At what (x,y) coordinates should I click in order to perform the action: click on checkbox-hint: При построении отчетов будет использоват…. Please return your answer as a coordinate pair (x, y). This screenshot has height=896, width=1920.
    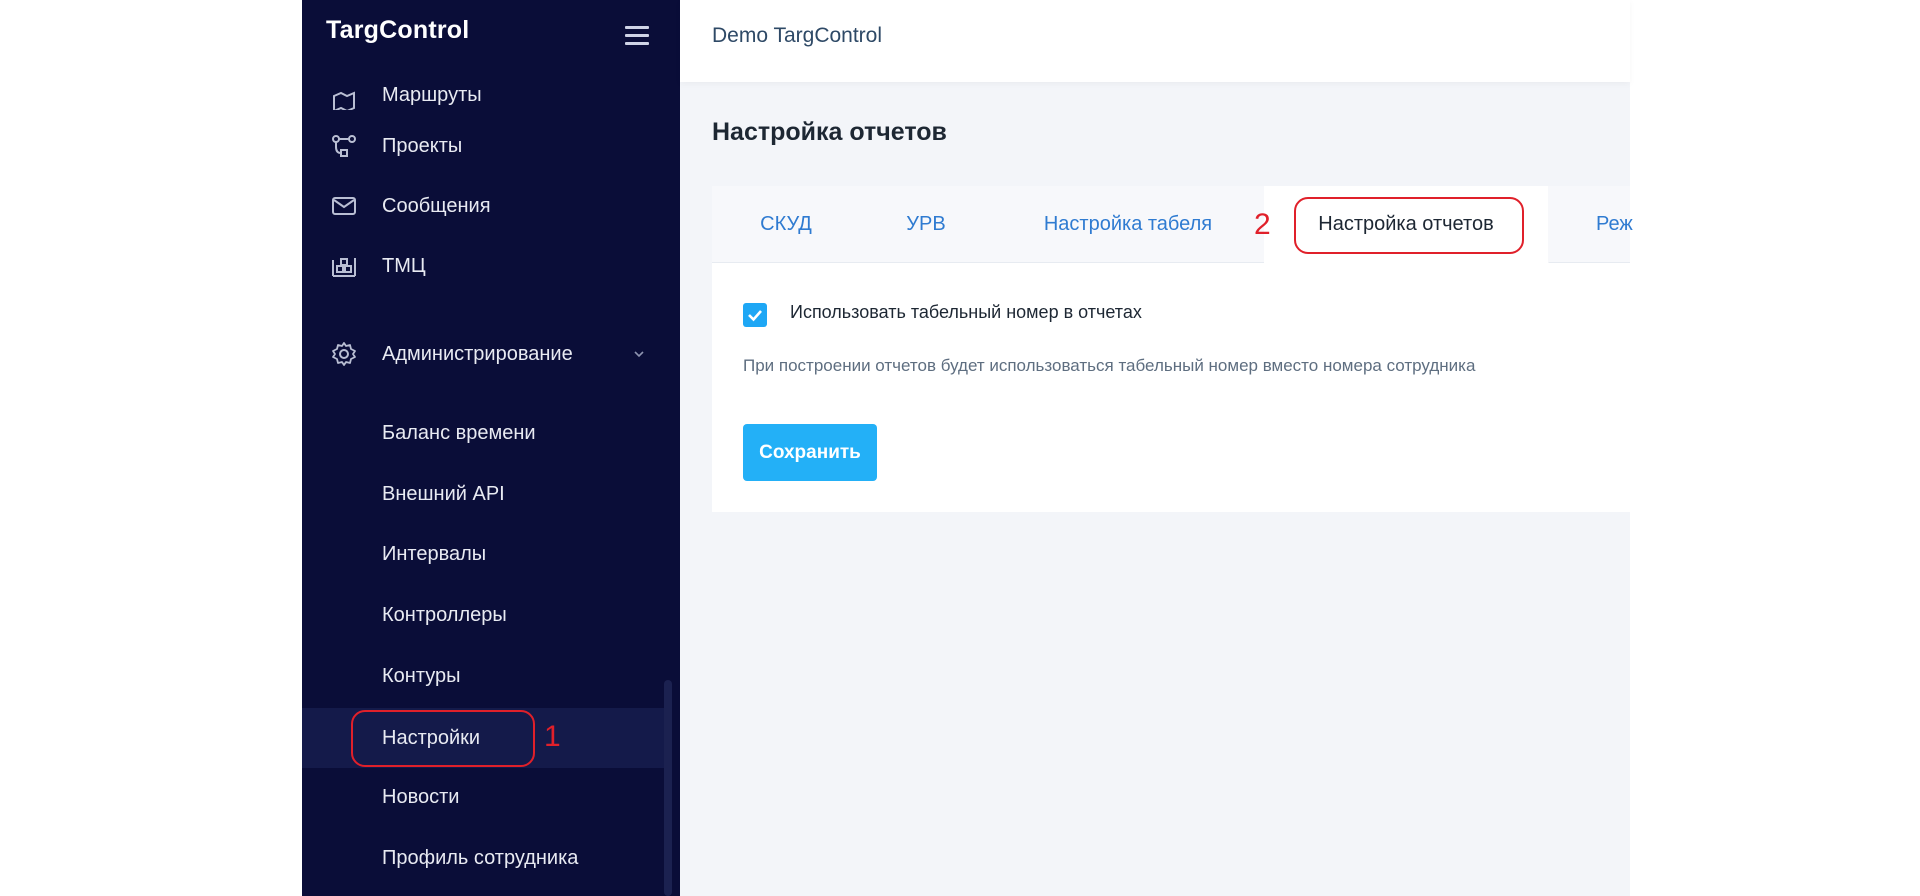
    Looking at the image, I should click on (1109, 365).